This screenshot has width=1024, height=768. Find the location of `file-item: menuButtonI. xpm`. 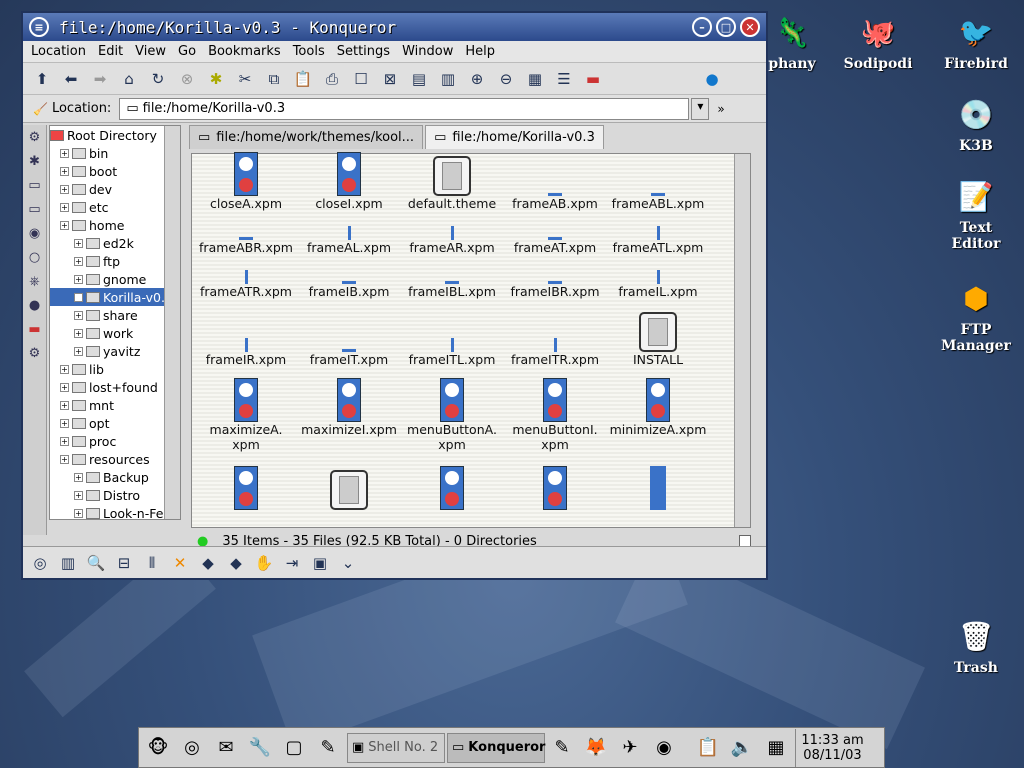

file-item: menuButtonI. xpm is located at coordinates (555, 415).